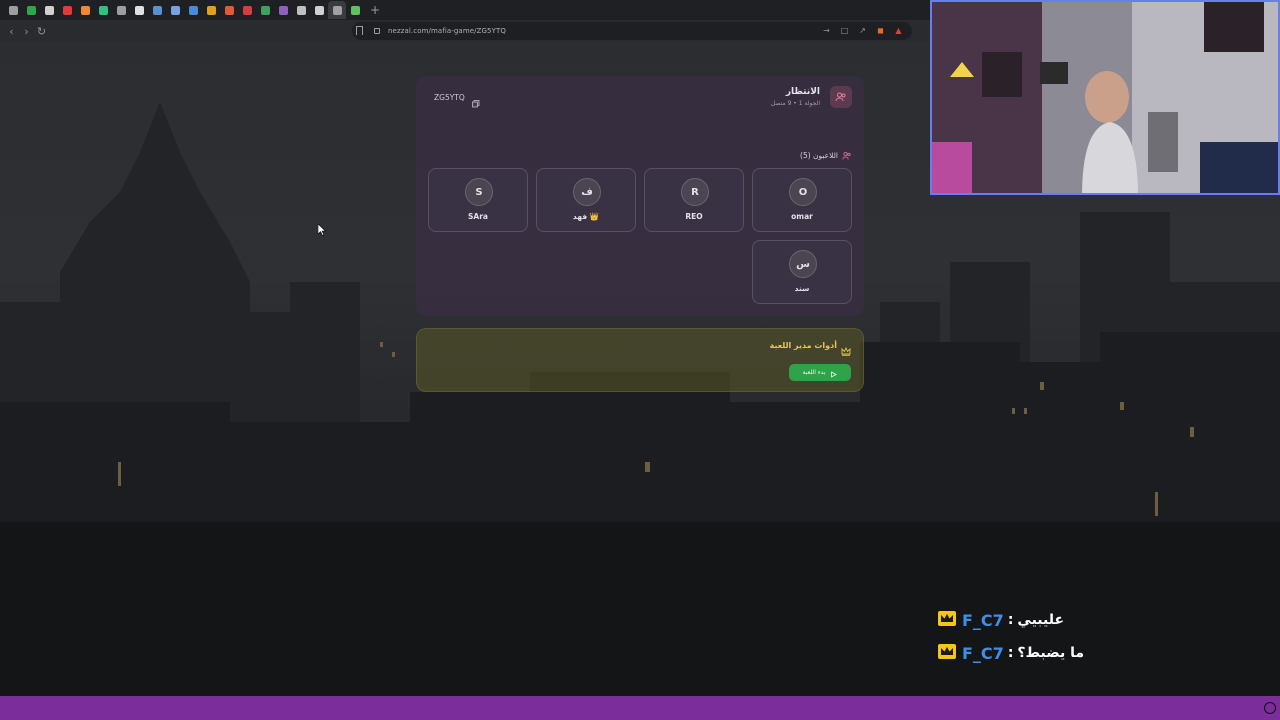  What do you see at coordinates (1051, 653) in the screenshot?
I see `chat-text: ما يضبط؟` at bounding box center [1051, 653].